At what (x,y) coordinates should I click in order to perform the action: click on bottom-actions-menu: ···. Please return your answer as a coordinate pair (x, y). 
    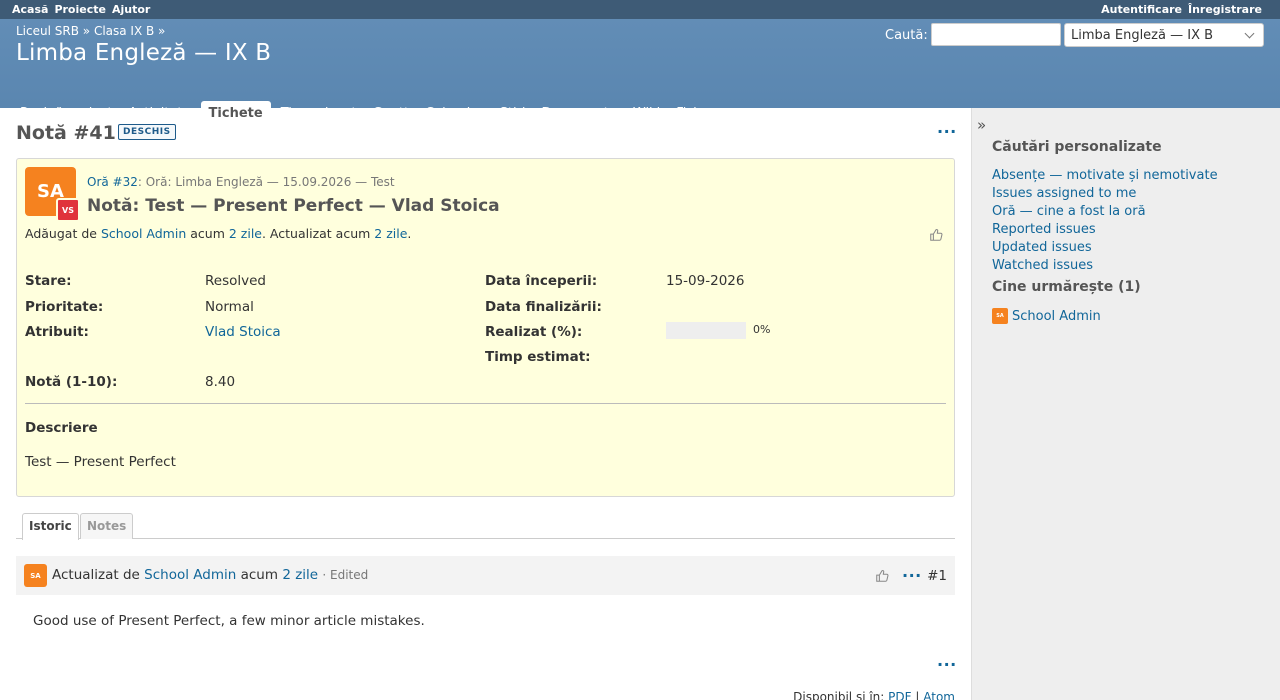
    Looking at the image, I should click on (947, 665).